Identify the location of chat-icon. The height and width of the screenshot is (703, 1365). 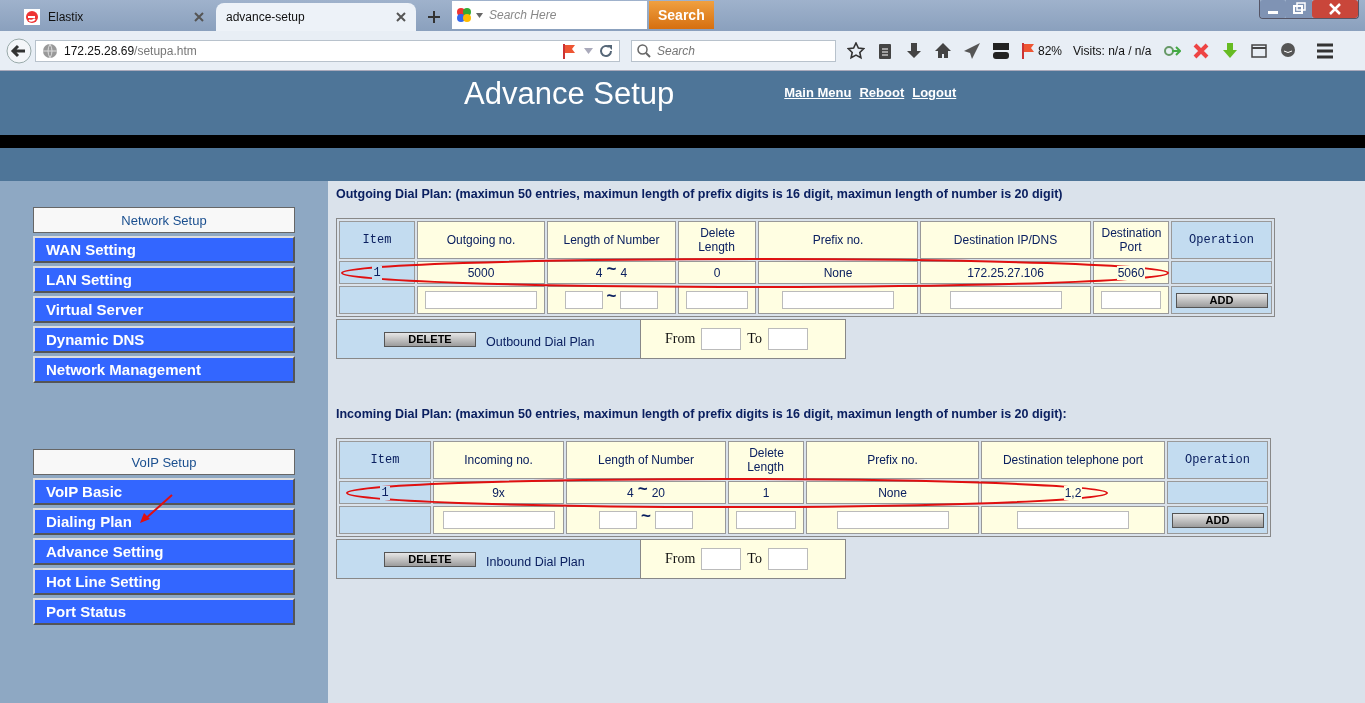
(1287, 50).